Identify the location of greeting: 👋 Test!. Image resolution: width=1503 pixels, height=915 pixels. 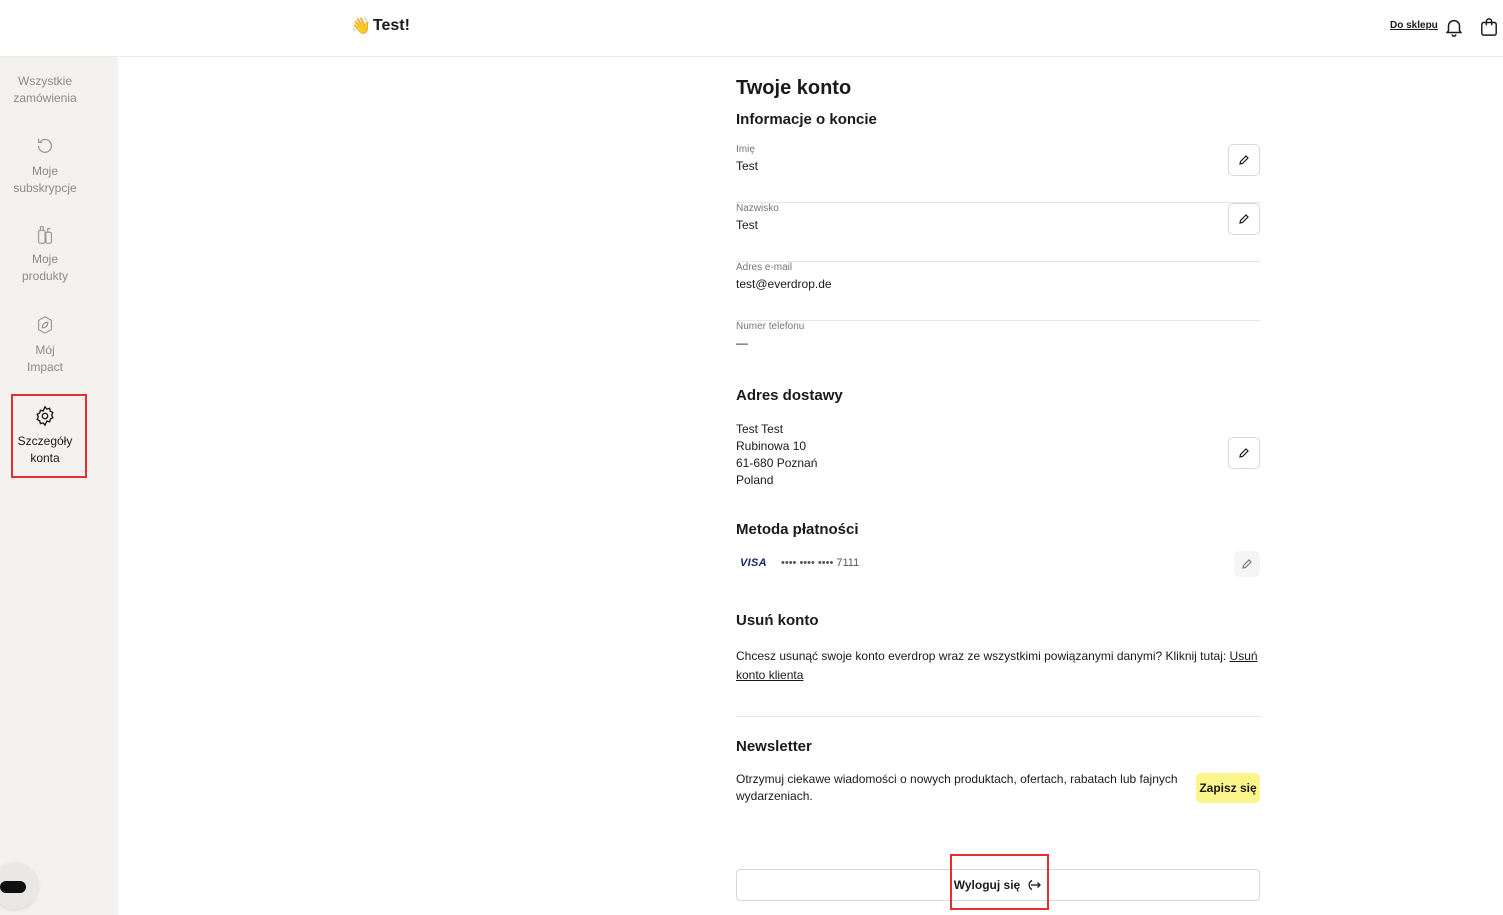
(380, 26).